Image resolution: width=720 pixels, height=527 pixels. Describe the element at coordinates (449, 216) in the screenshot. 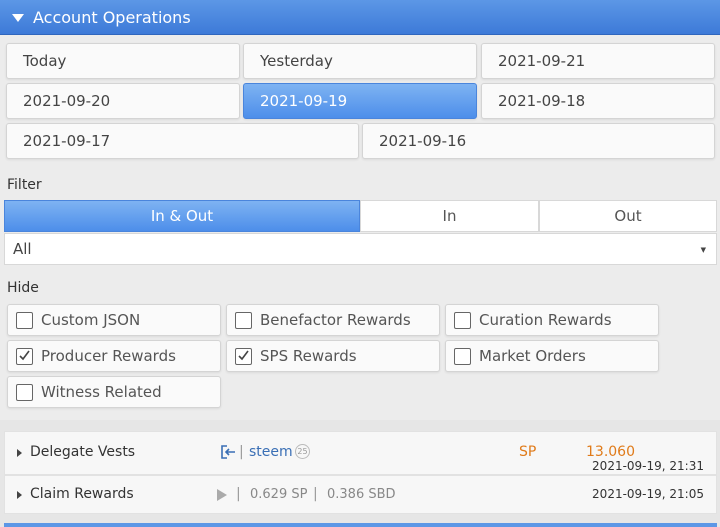

I see `filter-segment-in: In` at that location.